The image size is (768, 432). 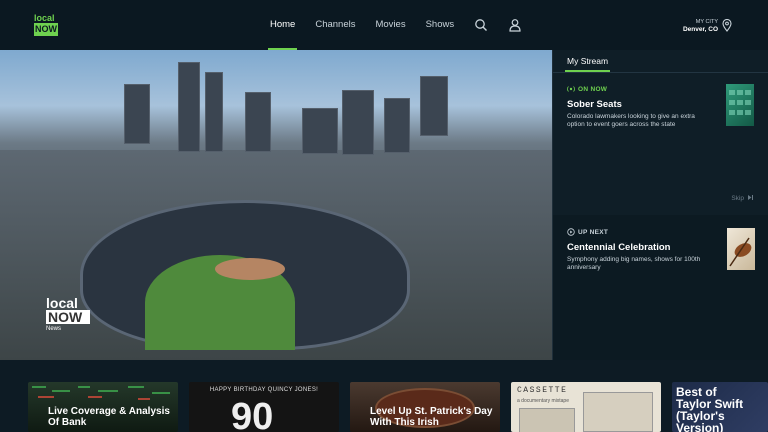 I want to click on user-profile-icon, so click(x=515, y=25).